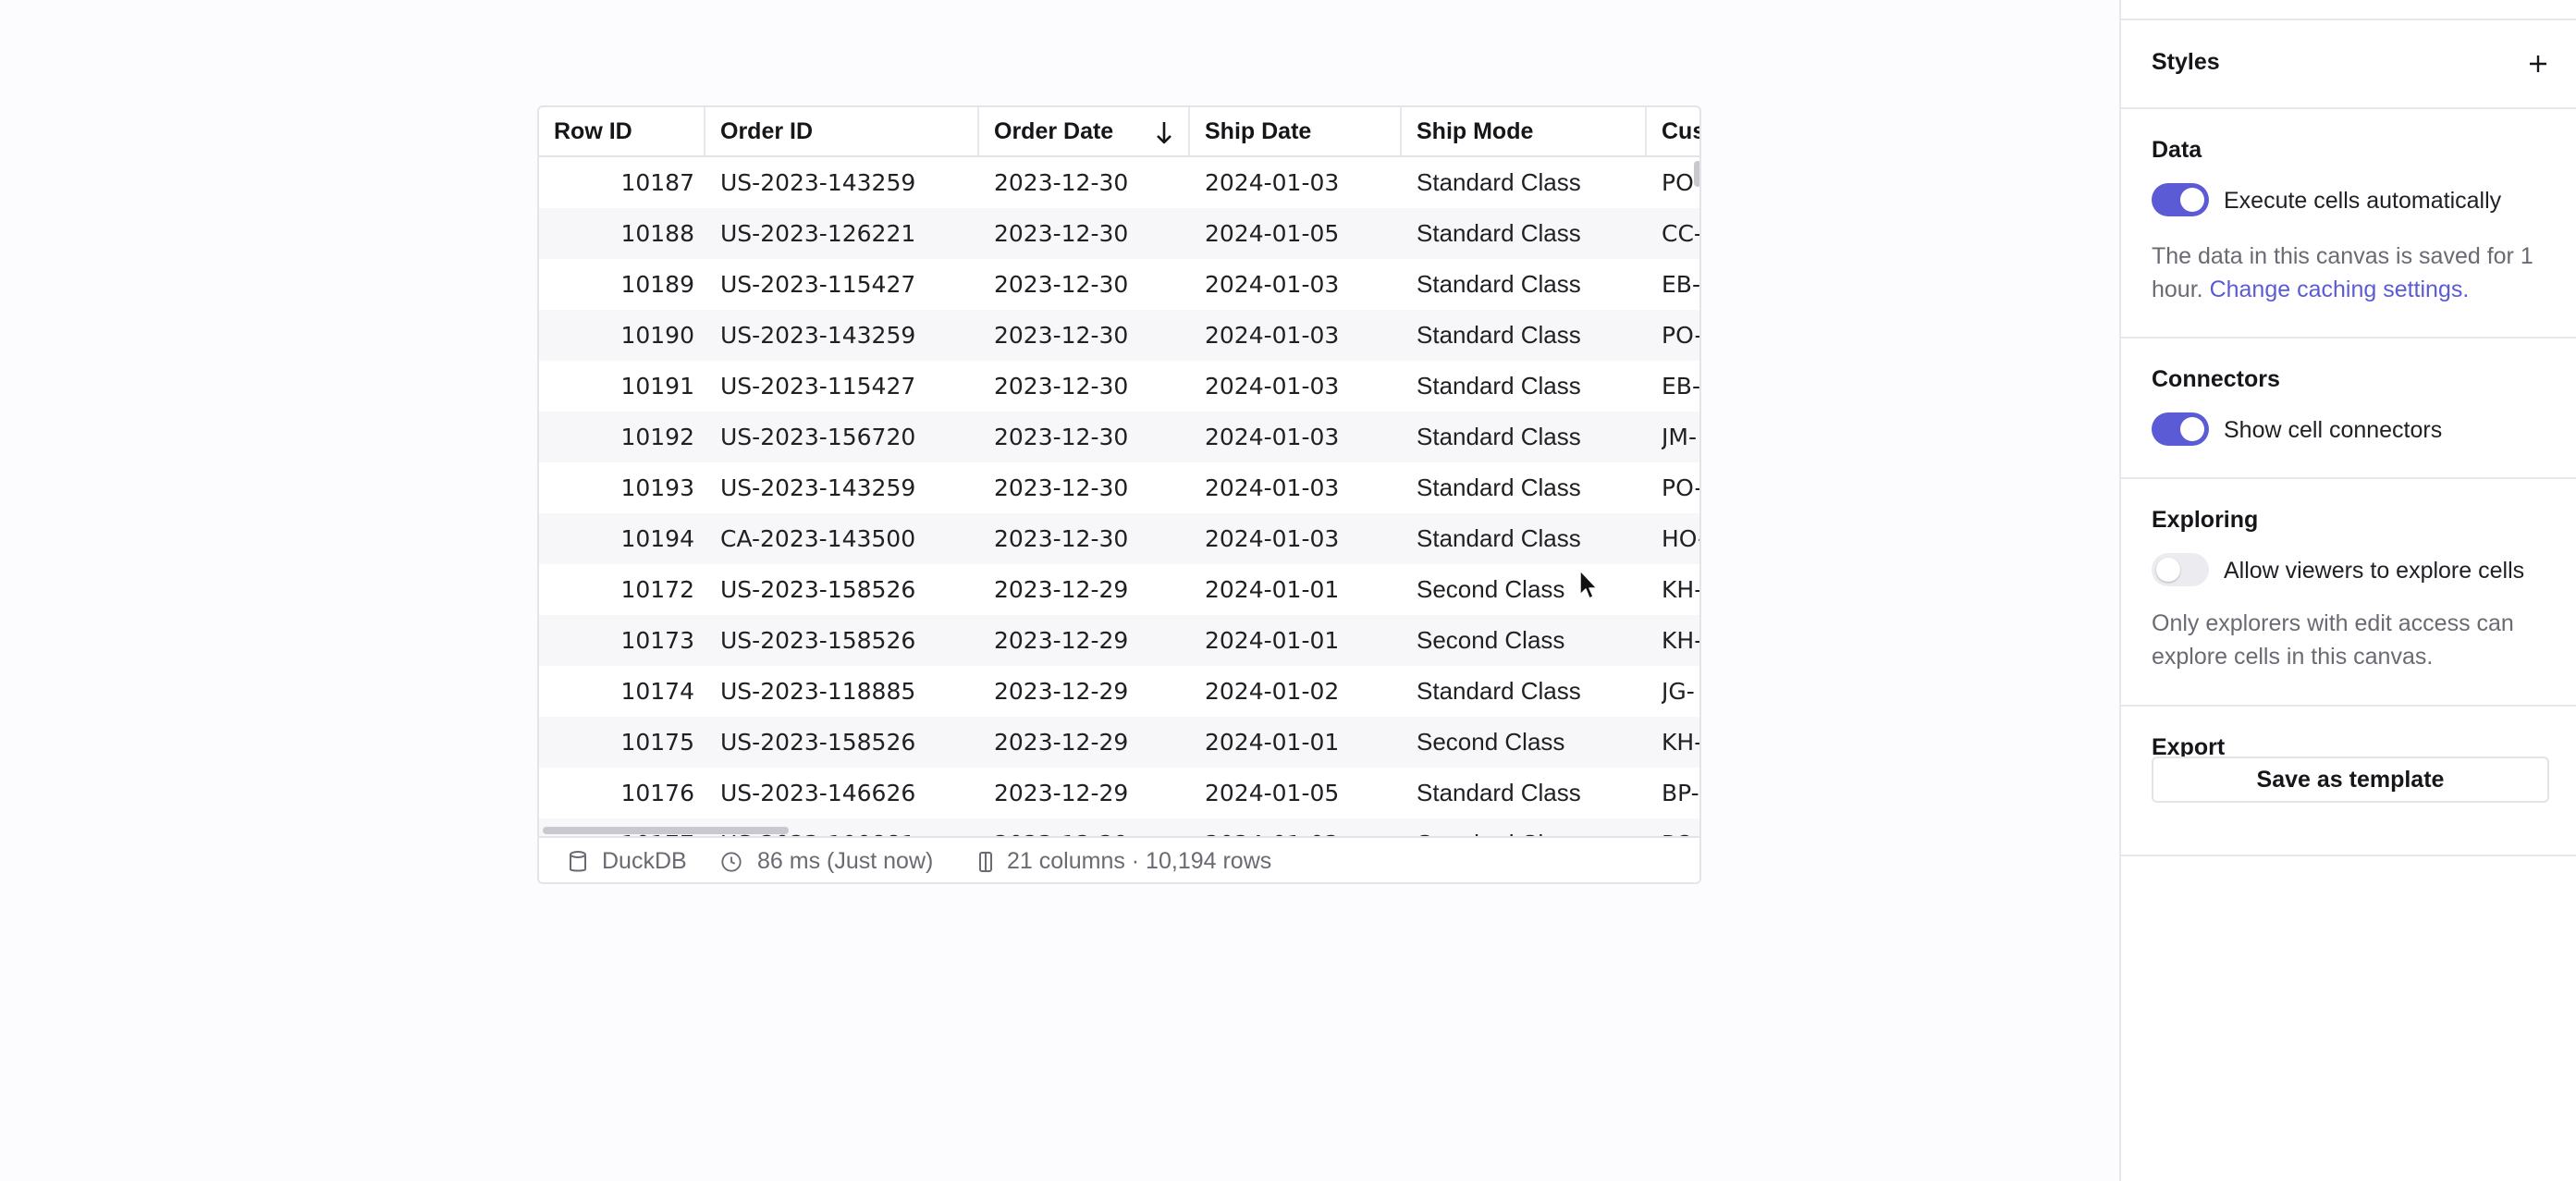 This screenshot has height=1181, width=2576. I want to click on cell-row-id: 10188, so click(617, 233).